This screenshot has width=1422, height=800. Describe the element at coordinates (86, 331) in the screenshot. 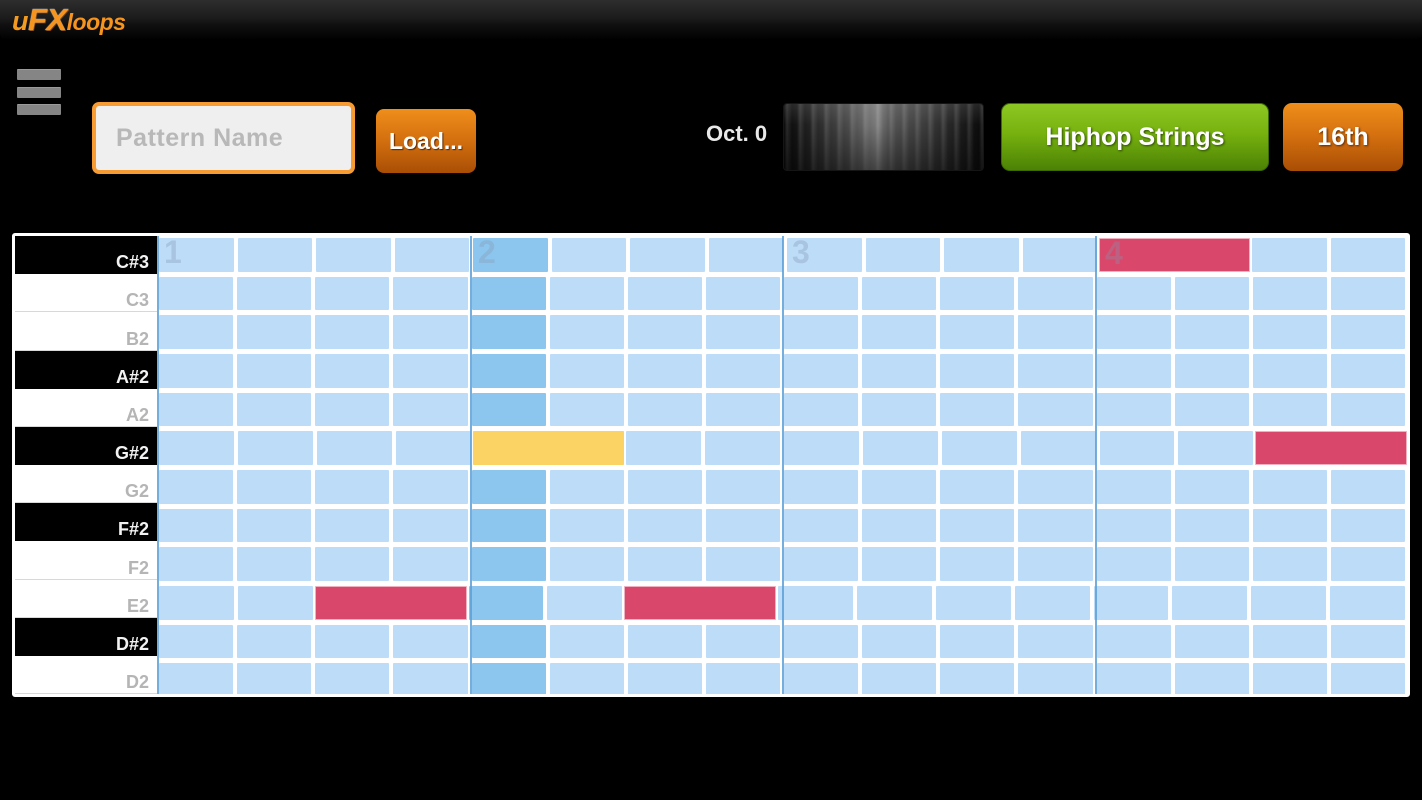

I see `piano-key-B2: B2` at that location.